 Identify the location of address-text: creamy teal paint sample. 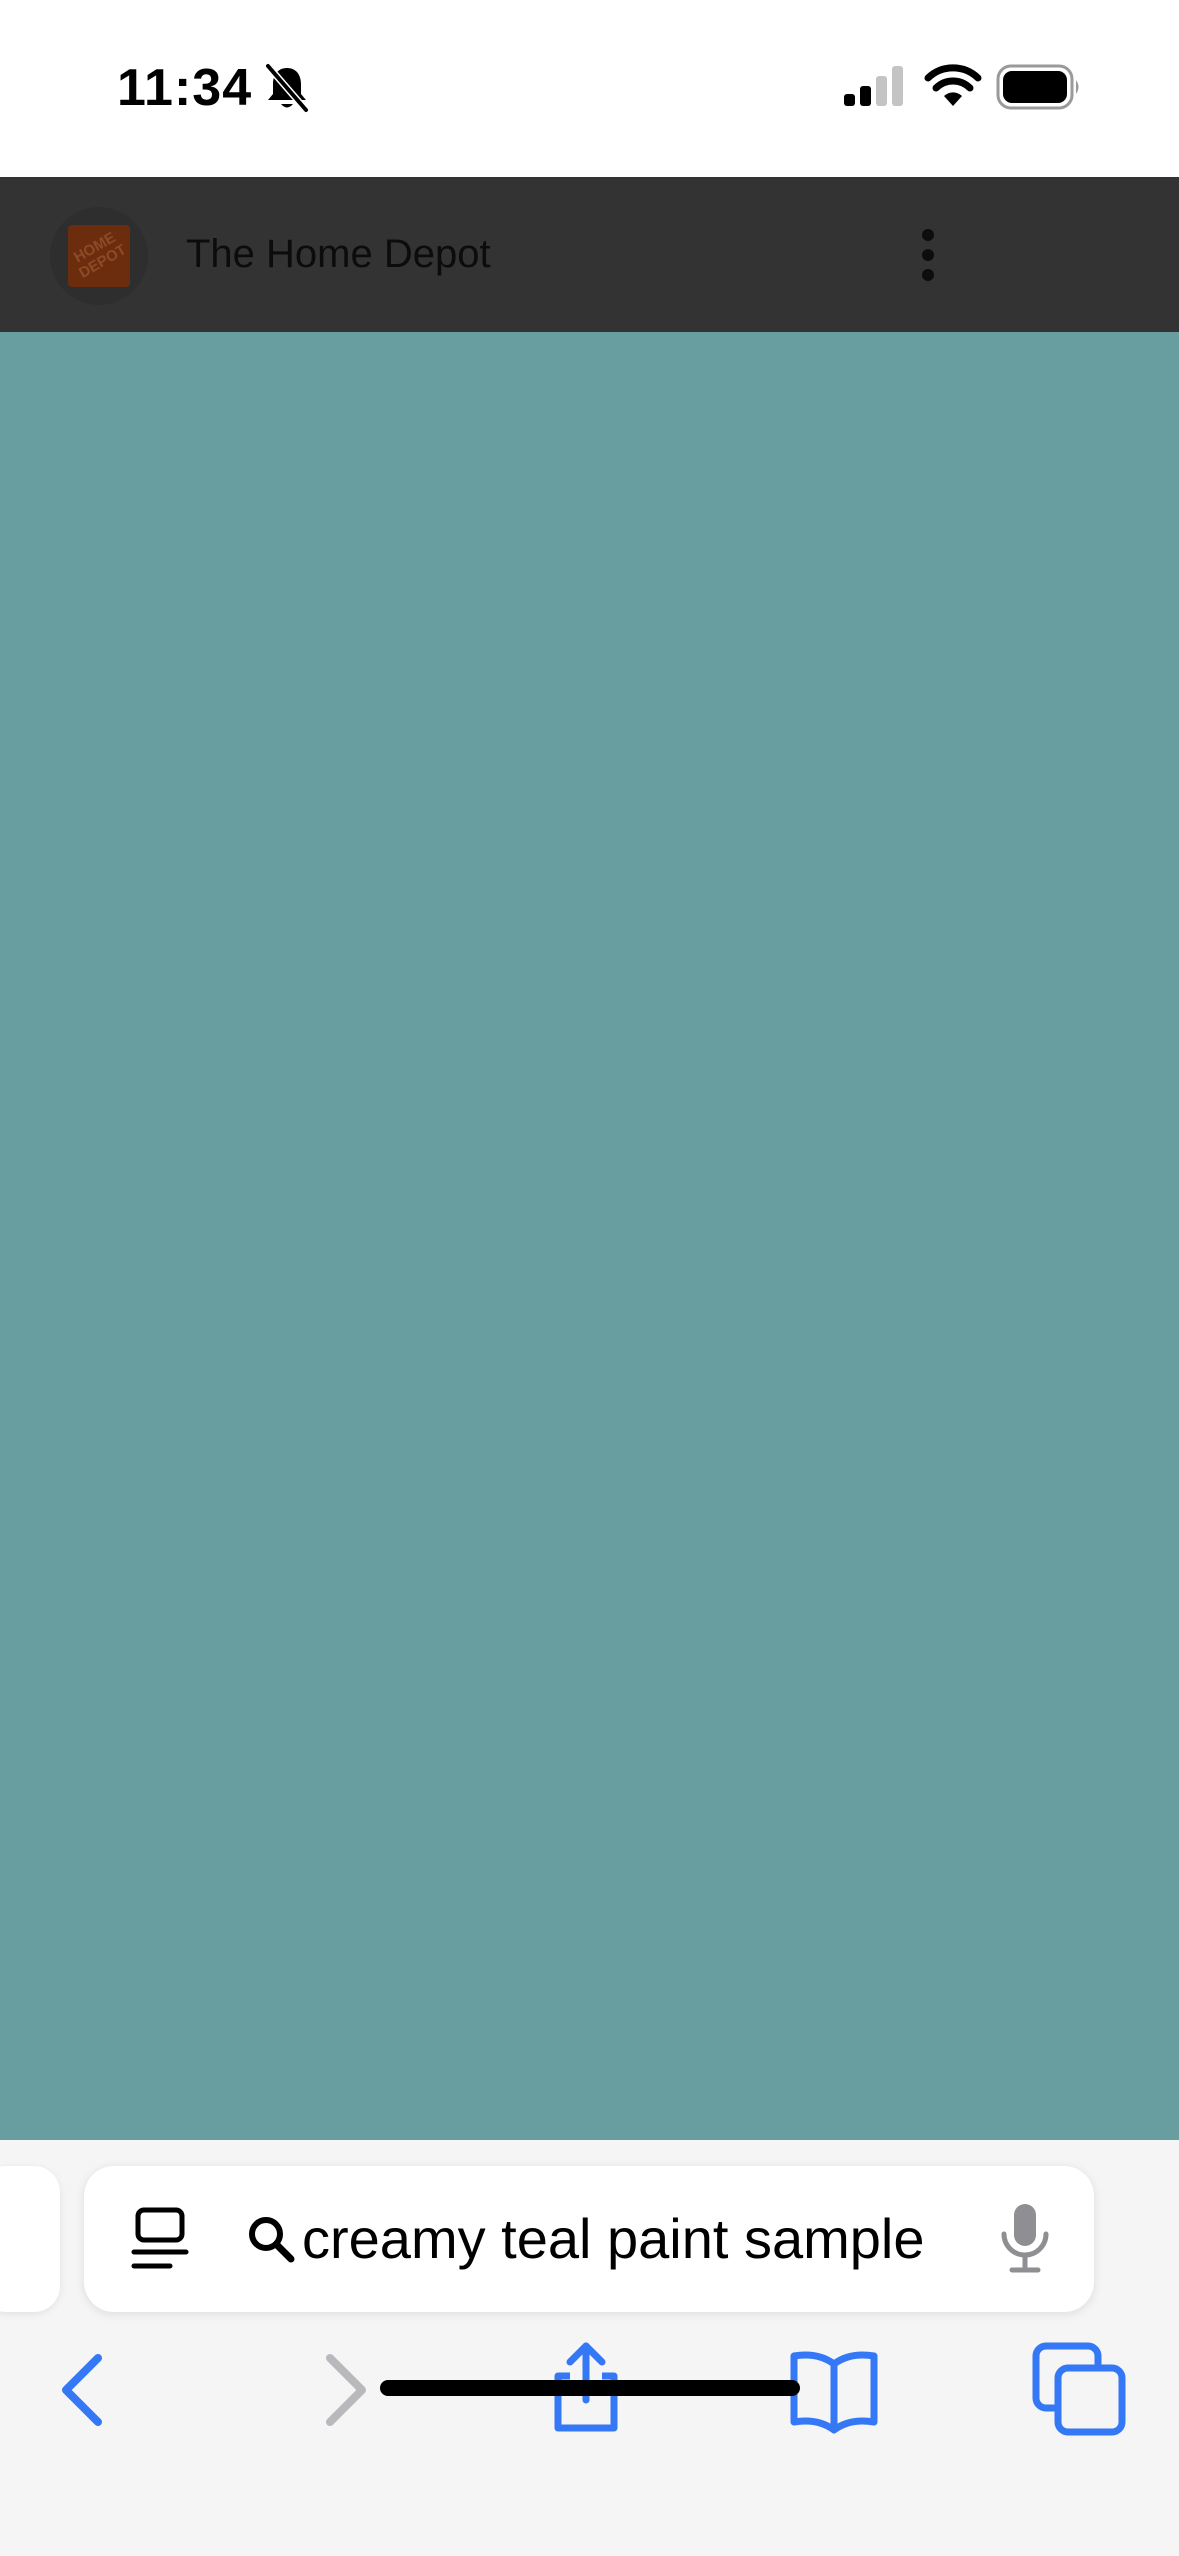
(672, 2239).